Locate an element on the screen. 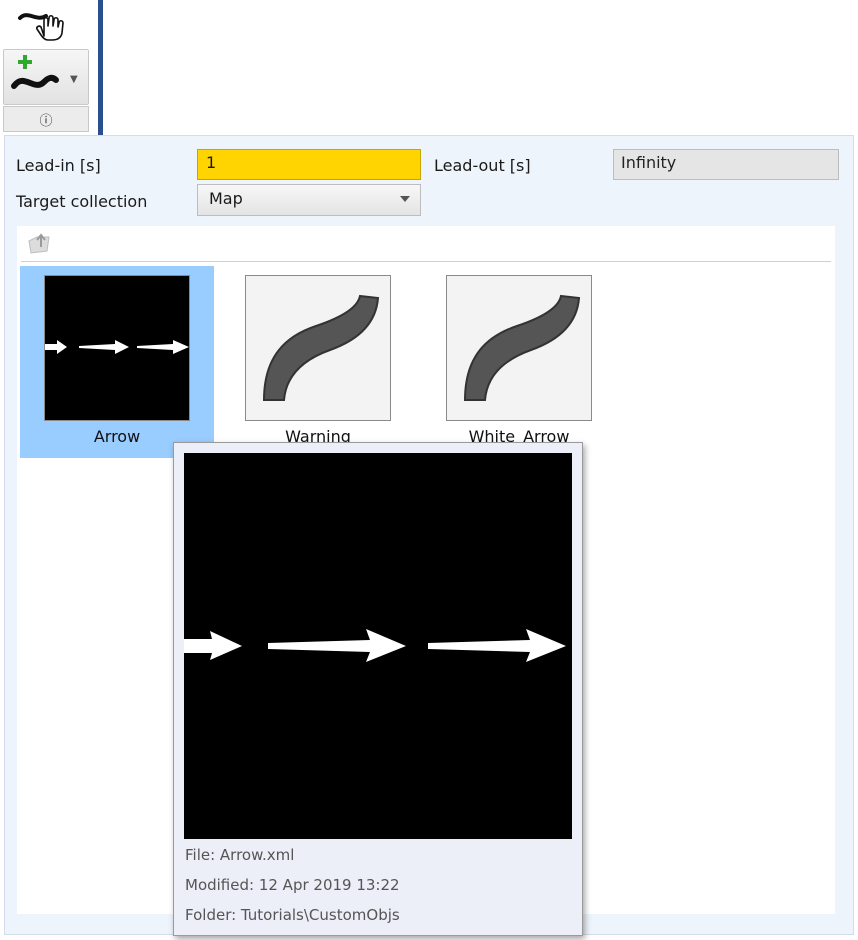 Image resolution: width=858 pixels, height=940 pixels. object-tile-arrow: Arrow is located at coordinates (117, 362).